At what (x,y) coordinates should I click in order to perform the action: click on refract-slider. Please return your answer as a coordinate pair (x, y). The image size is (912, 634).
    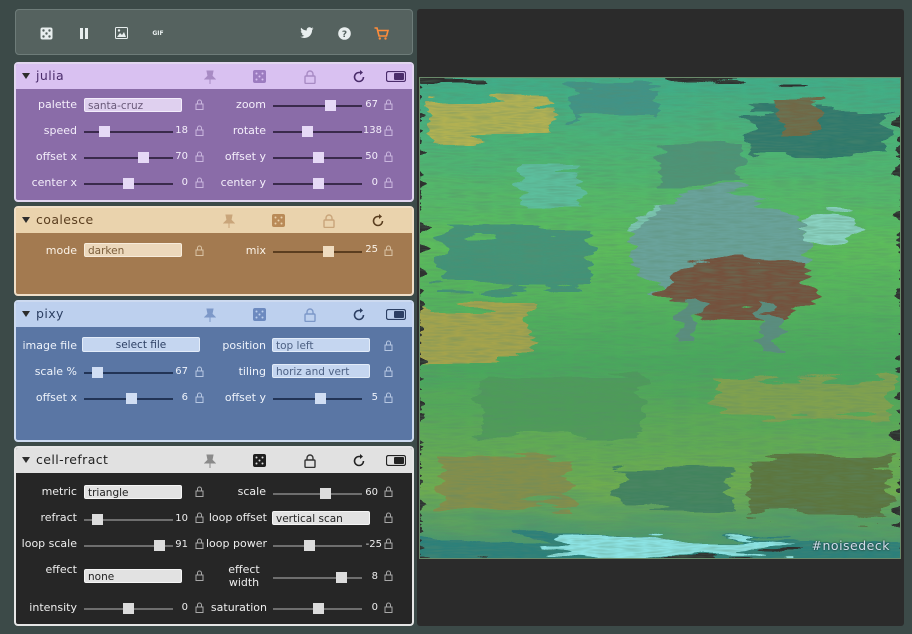
    Looking at the image, I should click on (128, 519).